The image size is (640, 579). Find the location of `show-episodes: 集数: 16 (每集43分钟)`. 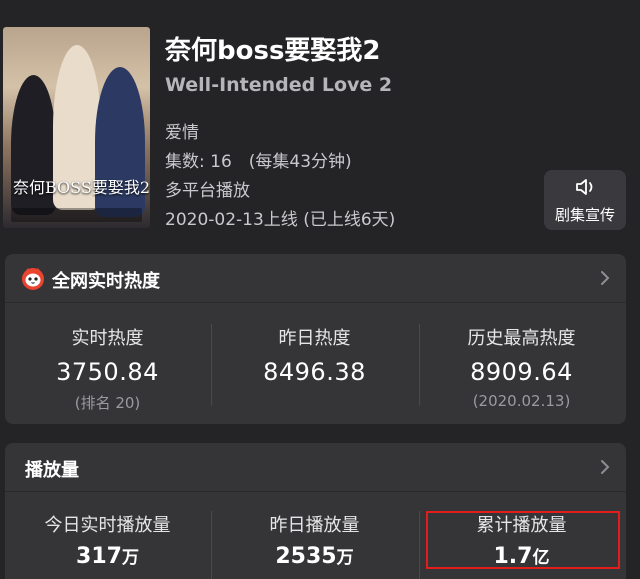

show-episodes: 集数: 16 (每集43分钟) is located at coordinates (258, 162).